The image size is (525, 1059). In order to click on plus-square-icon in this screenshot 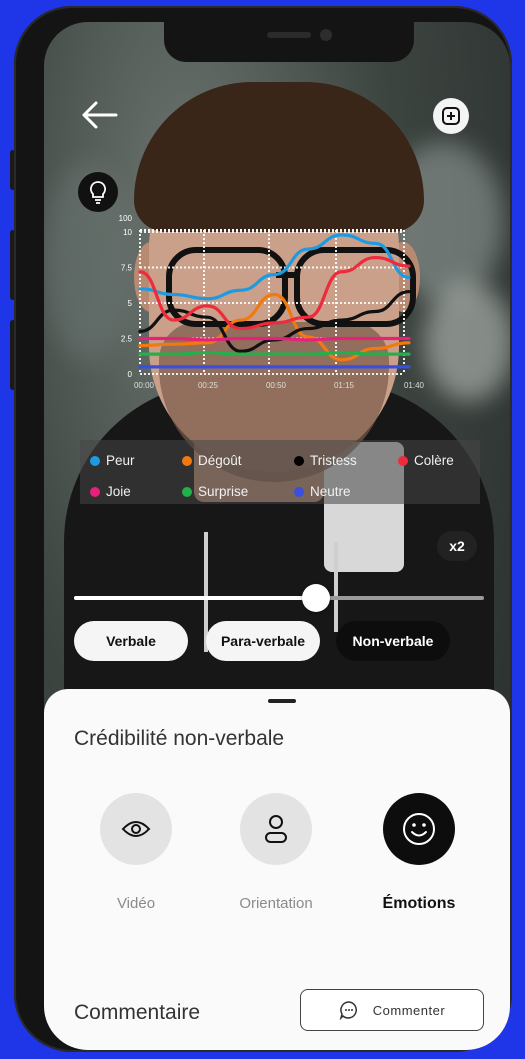, I will do `click(451, 116)`.